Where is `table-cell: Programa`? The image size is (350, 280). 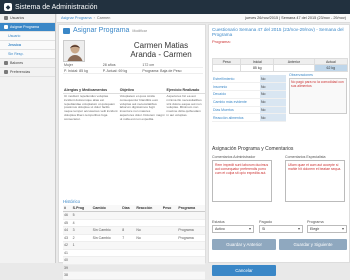
table-cell: Programa is located at coordinates (191, 238).